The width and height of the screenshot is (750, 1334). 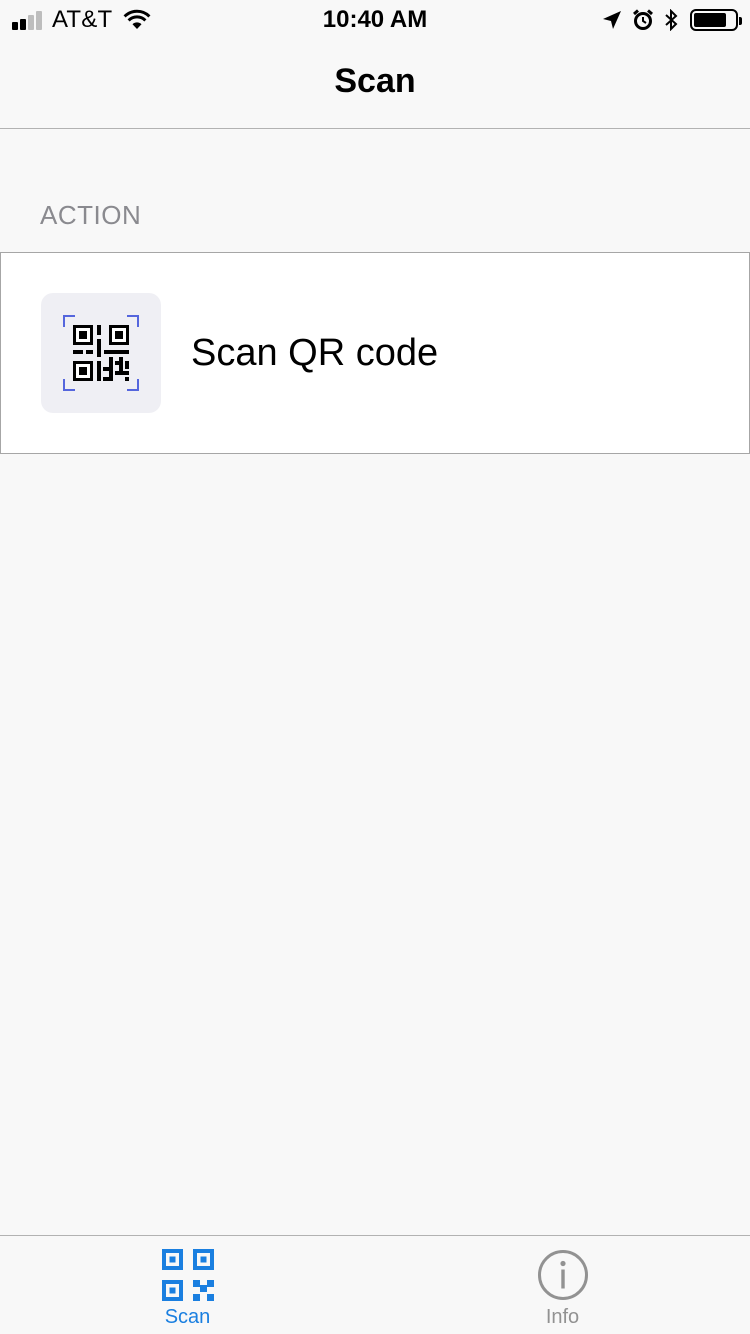 What do you see at coordinates (187, 1317) in the screenshot?
I see `tab-scan-label: Scan` at bounding box center [187, 1317].